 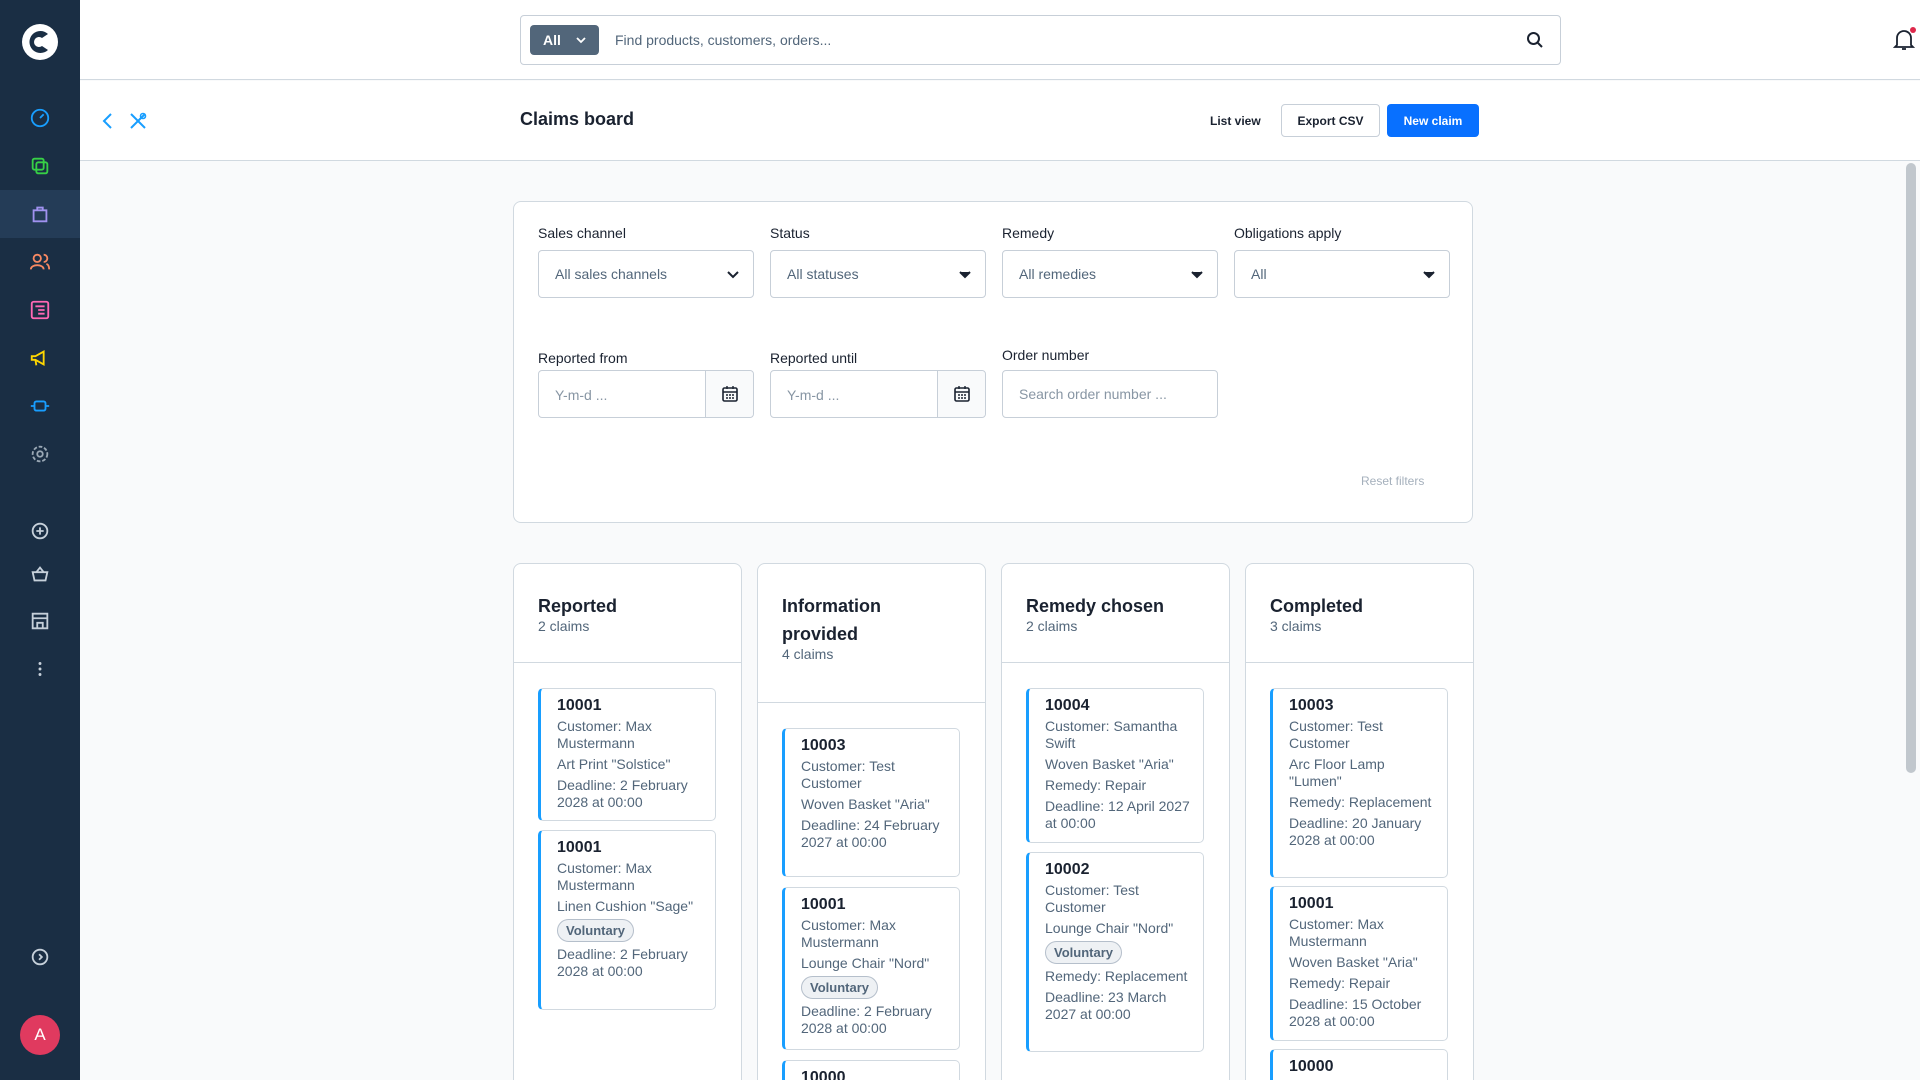 What do you see at coordinates (1433, 120) in the screenshot?
I see `new-claim-button: New claim` at bounding box center [1433, 120].